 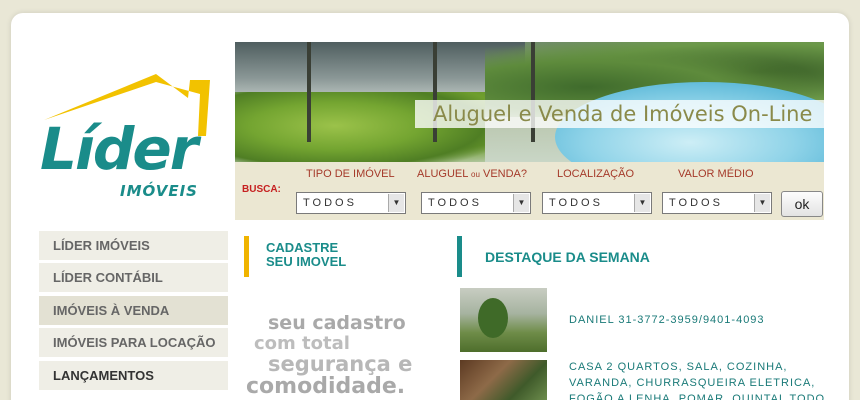 What do you see at coordinates (337, 323) in the screenshot?
I see `promo-line: seu cadastro` at bounding box center [337, 323].